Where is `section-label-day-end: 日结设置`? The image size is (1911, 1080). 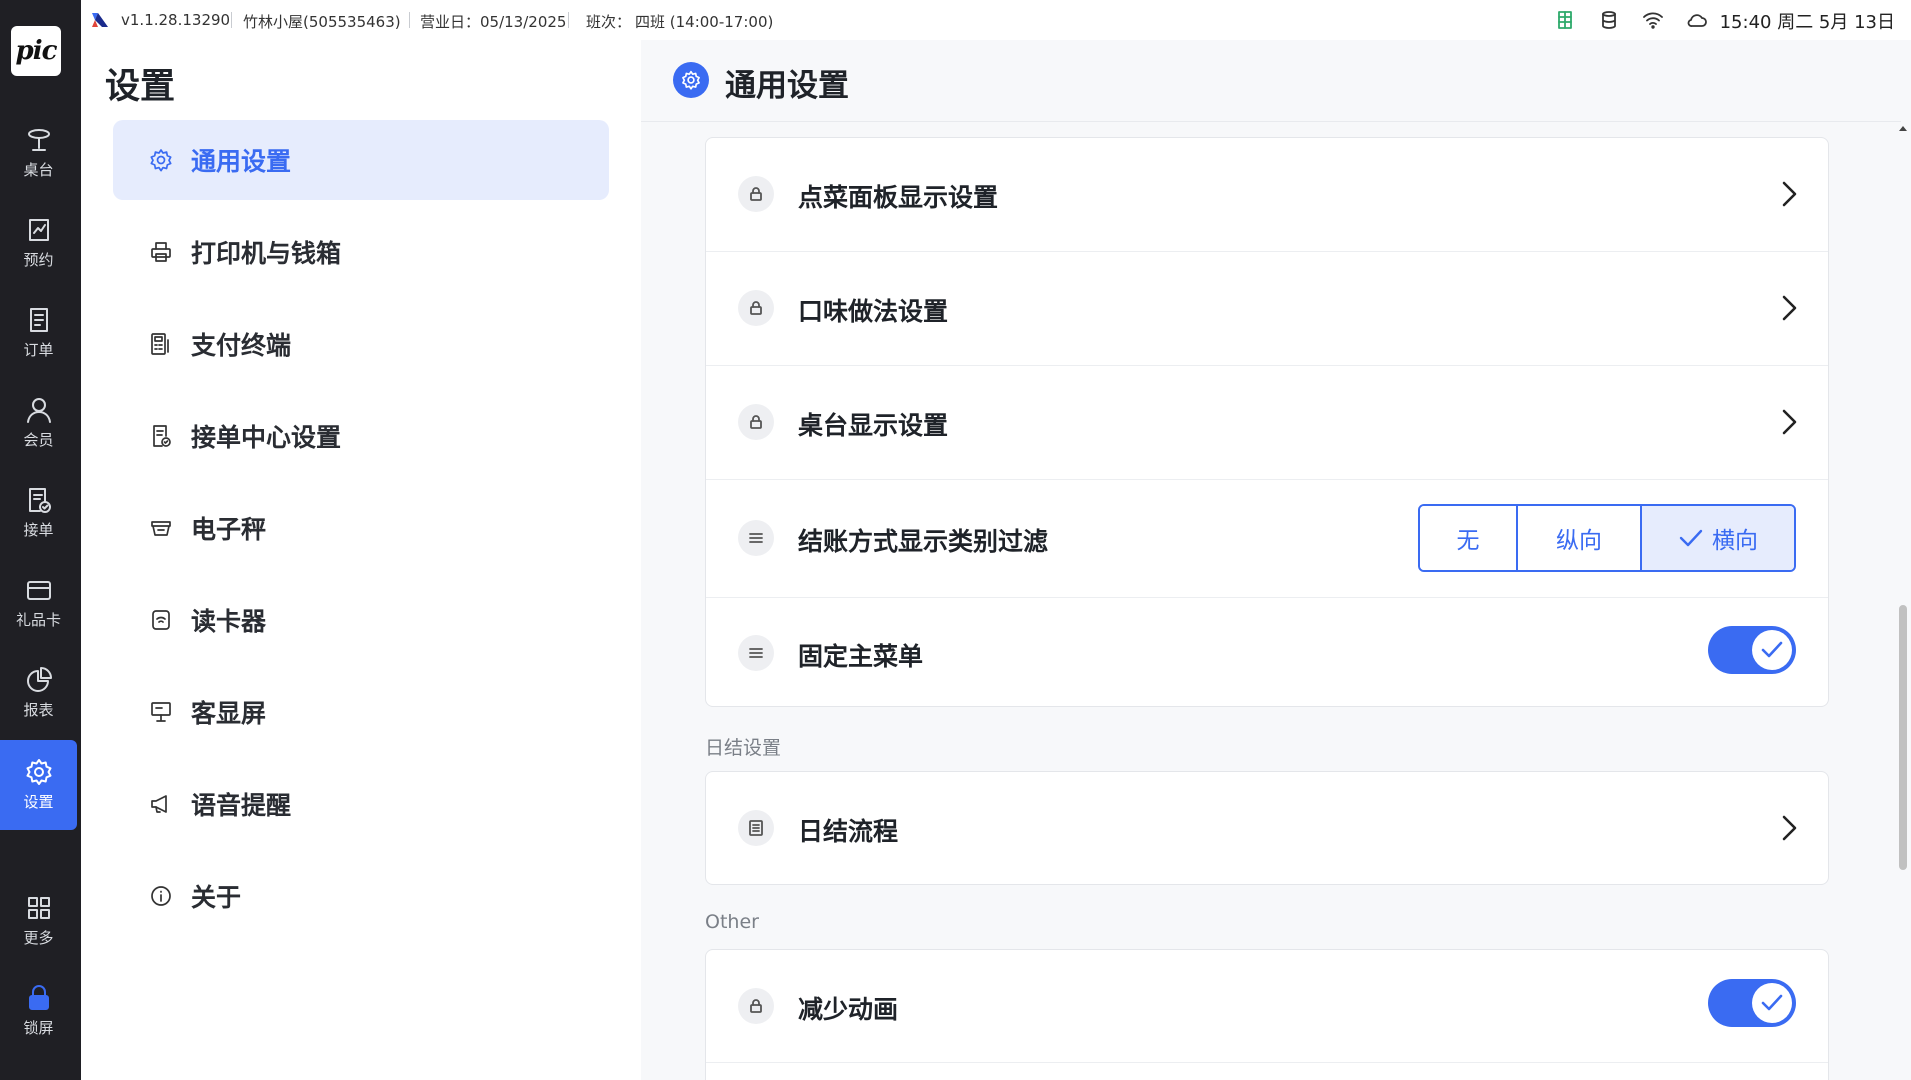 section-label-day-end: 日结设置 is located at coordinates (743, 748).